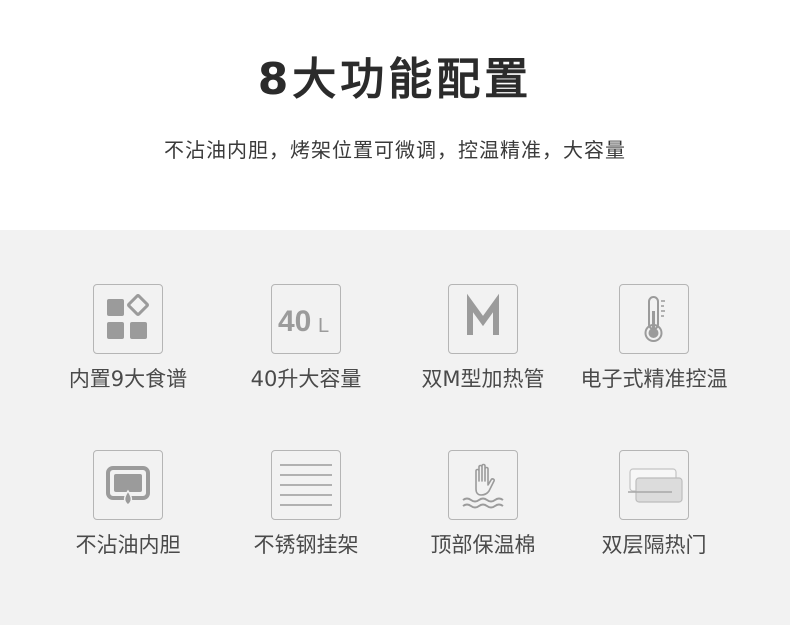 The image size is (790, 625). I want to click on recipe-grid-icon, so click(128, 319).